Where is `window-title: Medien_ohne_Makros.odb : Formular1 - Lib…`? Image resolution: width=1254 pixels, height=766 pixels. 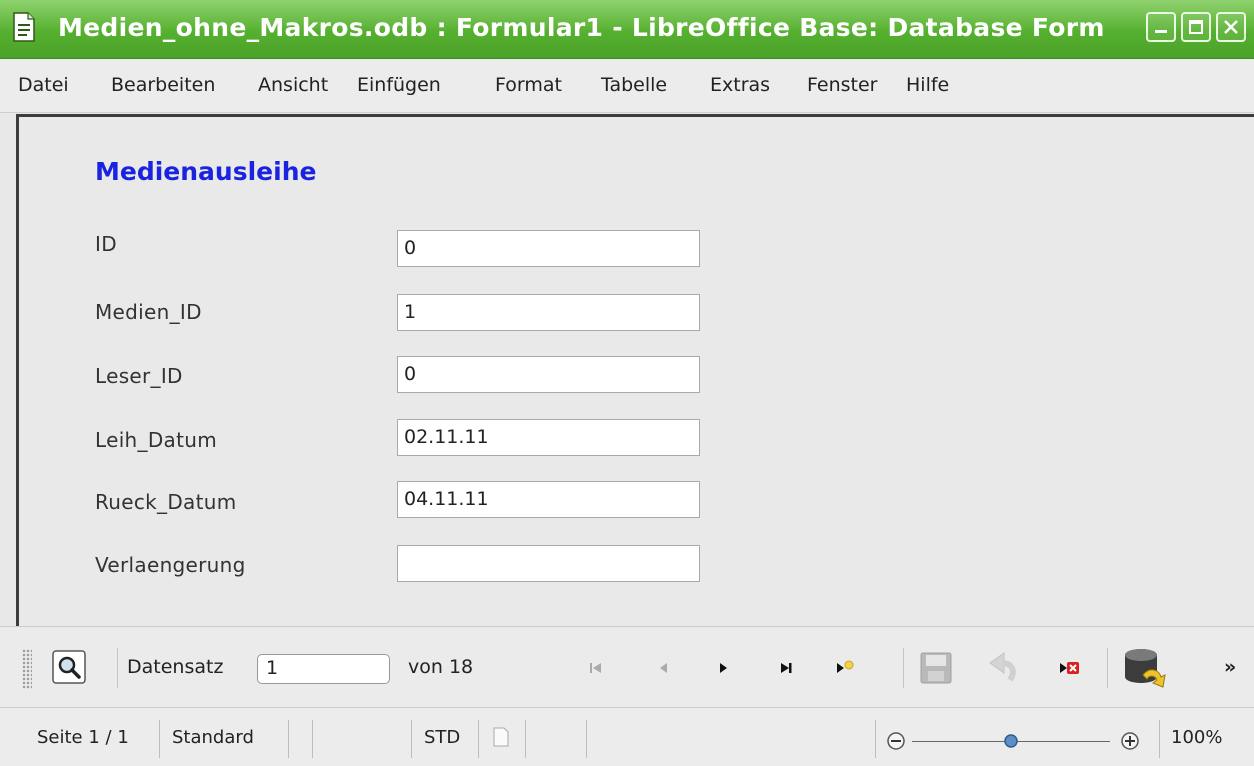 window-title: Medien_ohne_Makros.odb : Formular1 - Lib… is located at coordinates (581, 27).